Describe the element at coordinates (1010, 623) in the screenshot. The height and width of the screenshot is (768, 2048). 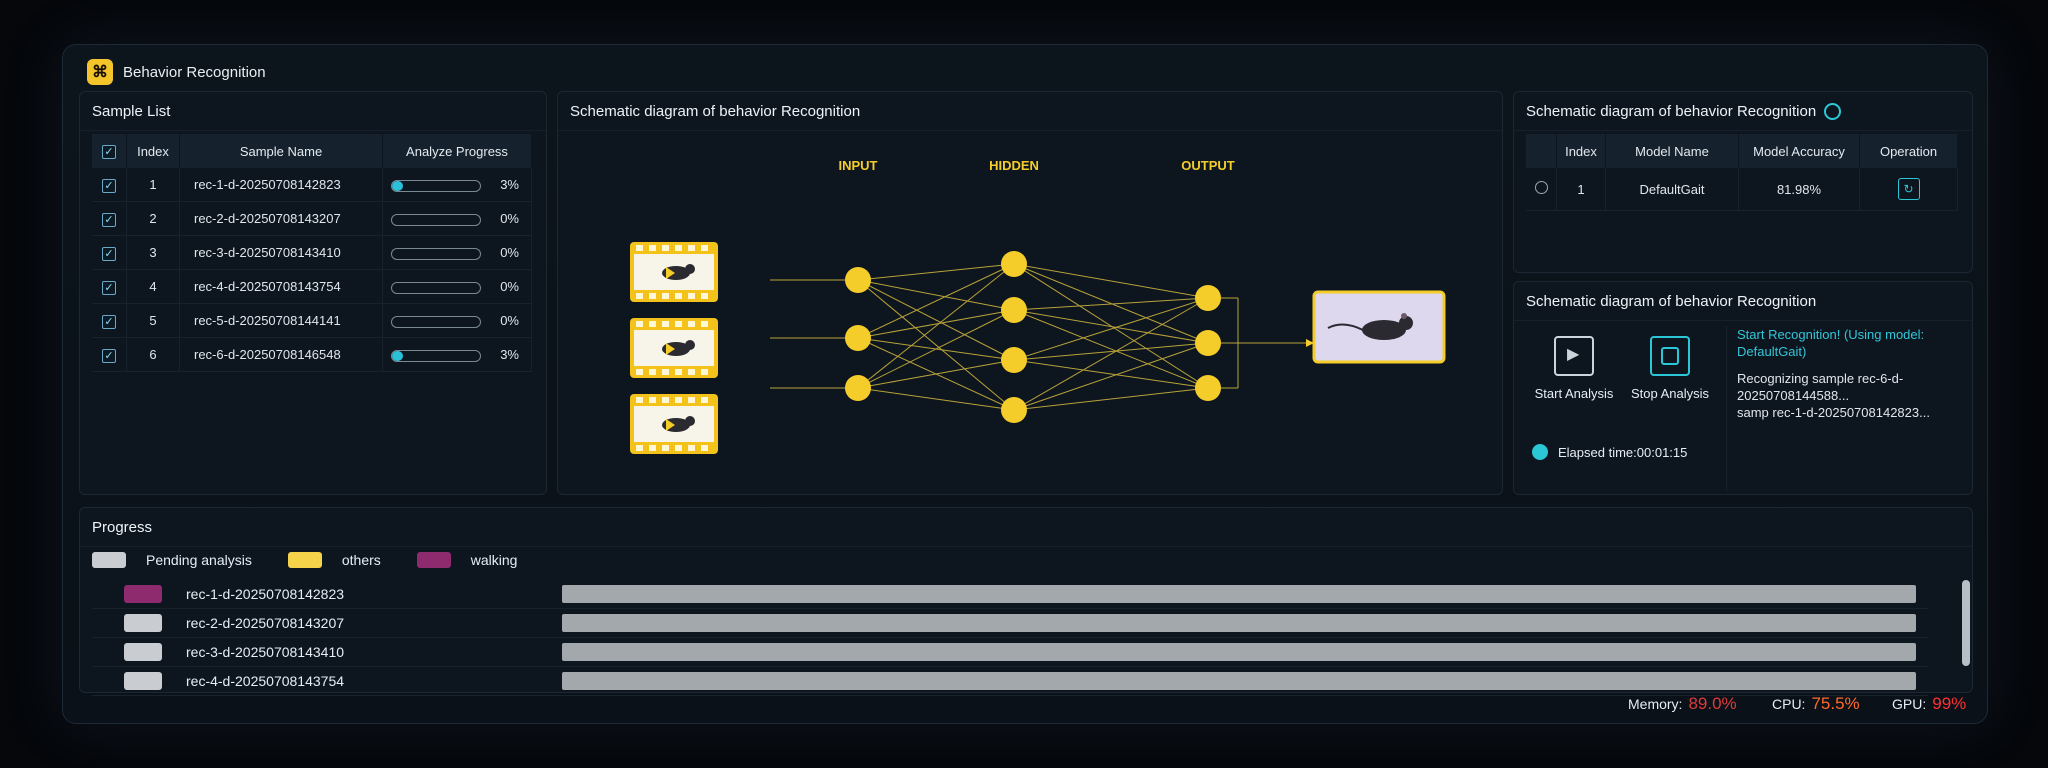
I see `progress-row: rec-2-d-20250708143207` at that location.